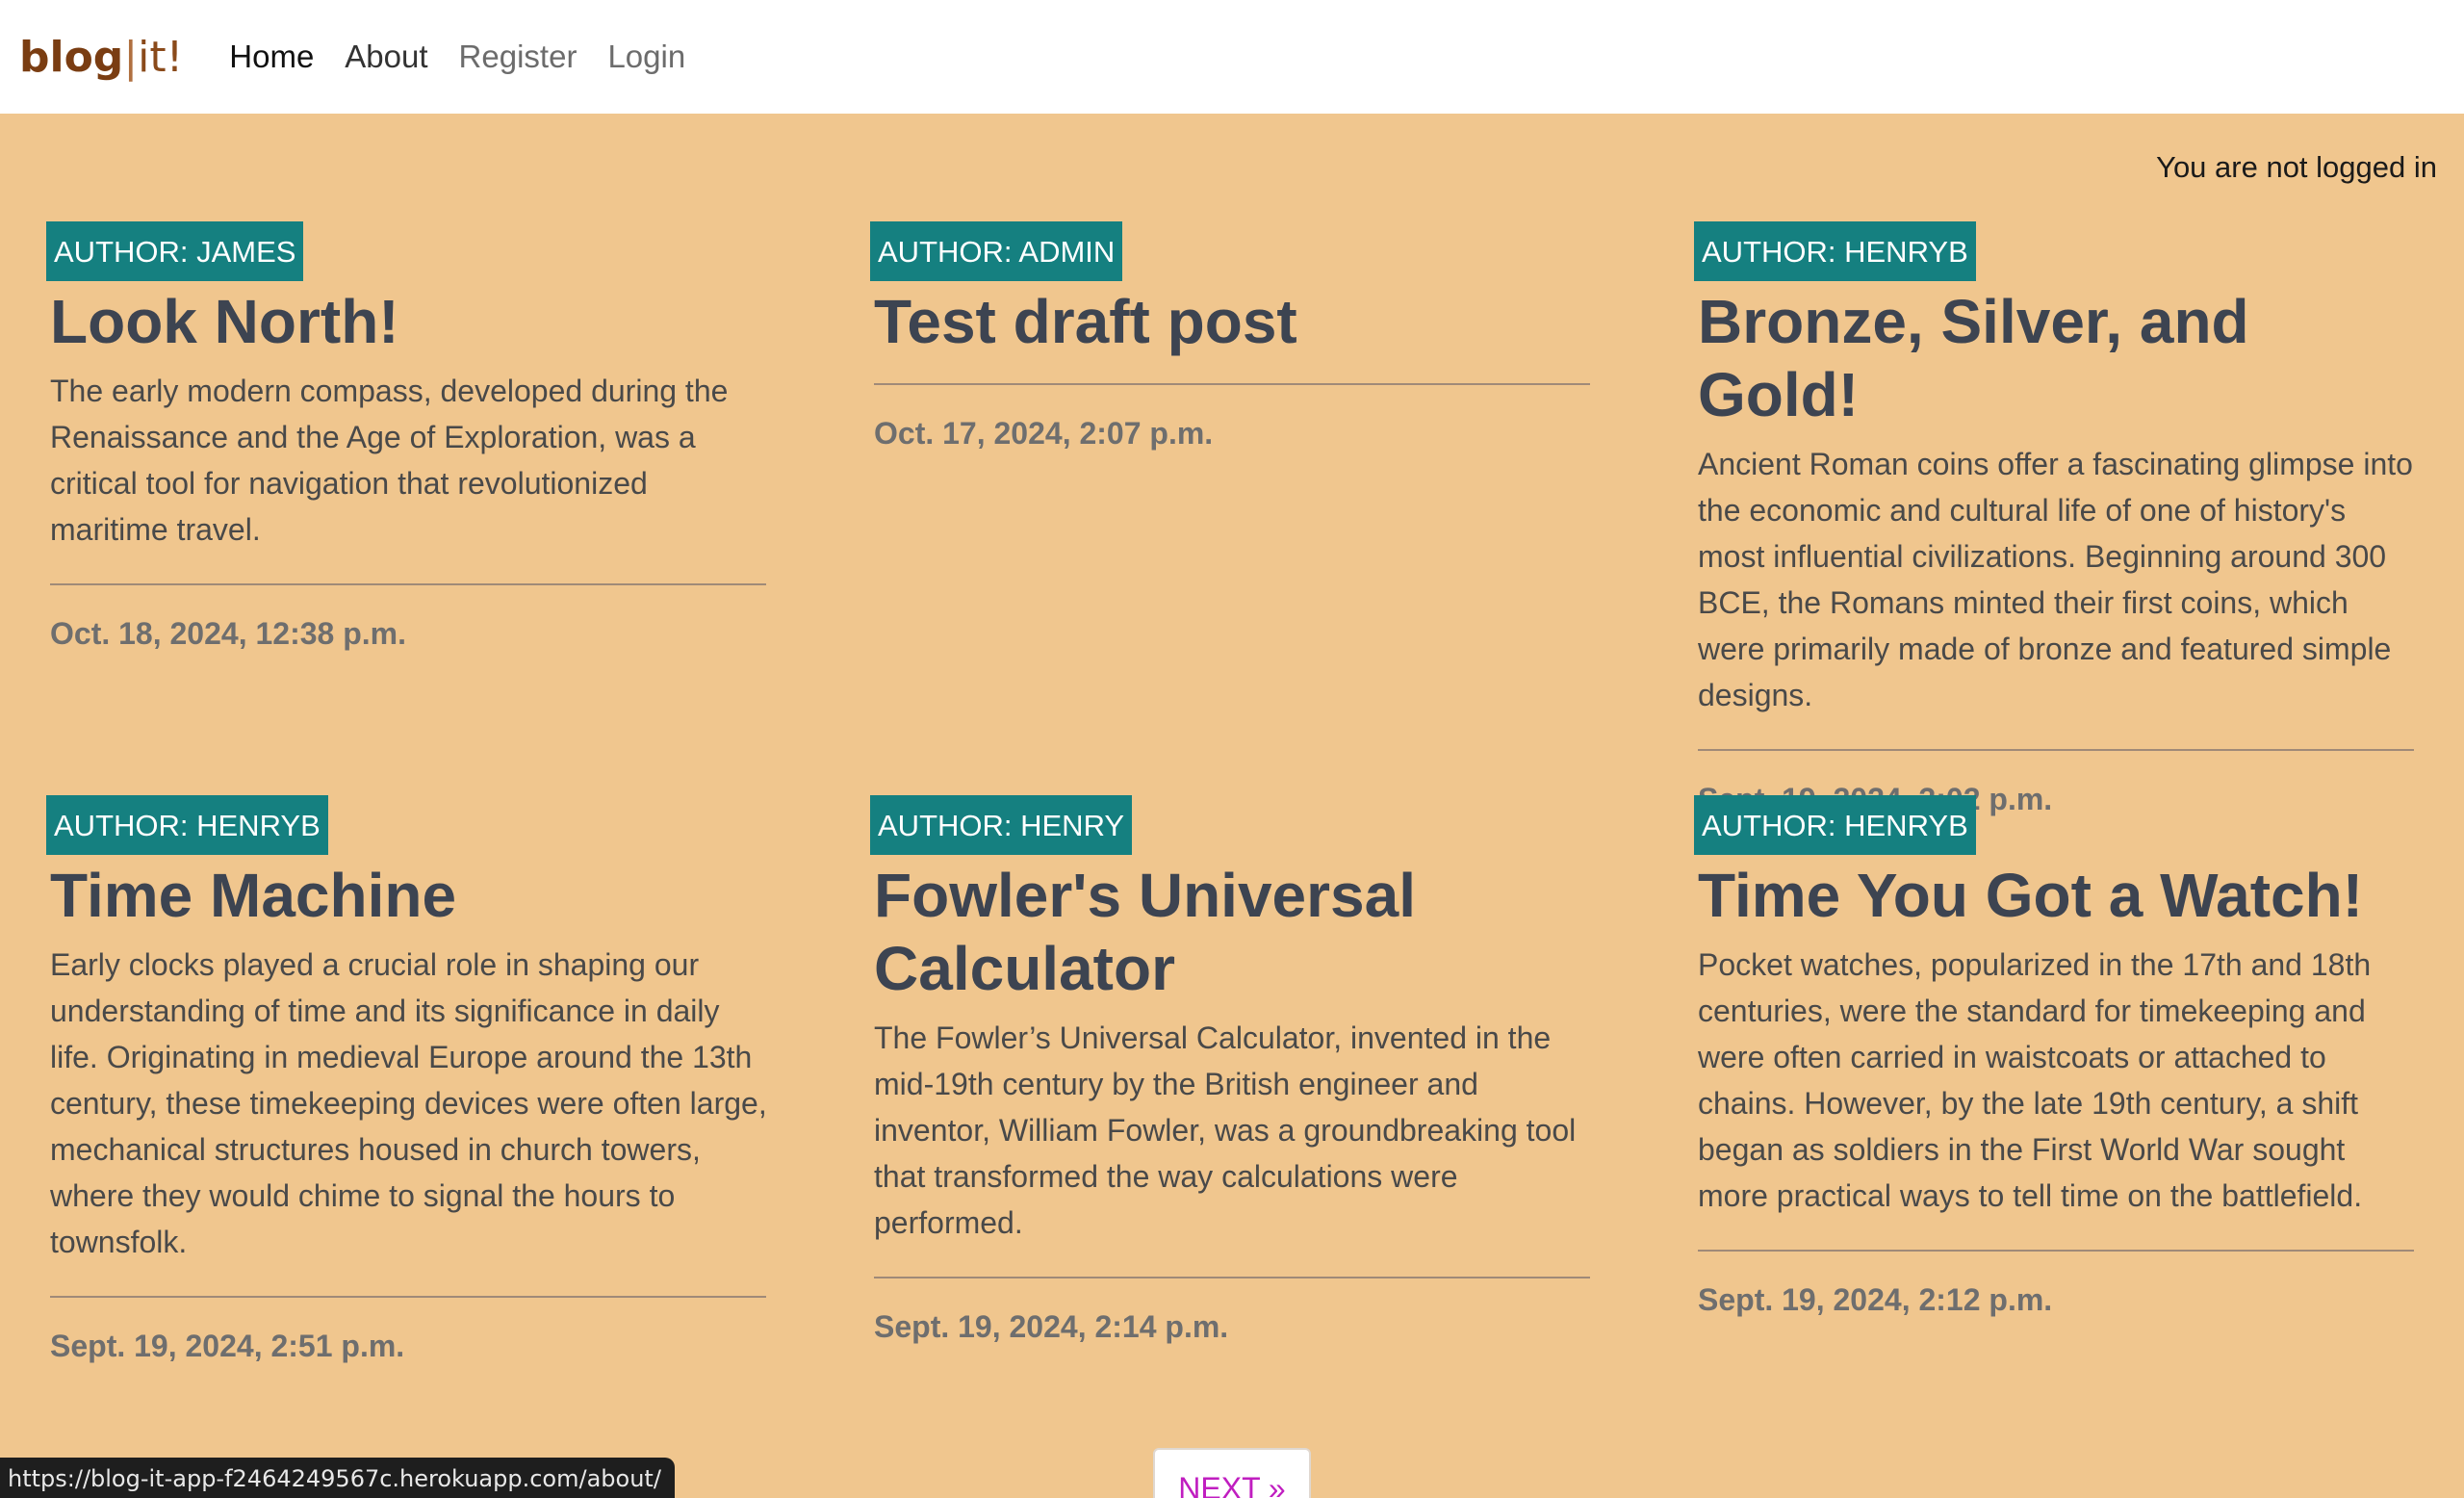 This screenshot has height=1498, width=2464. I want to click on post-date: Sept. 19, 2024, 2:14 p.m., so click(1051, 1326).